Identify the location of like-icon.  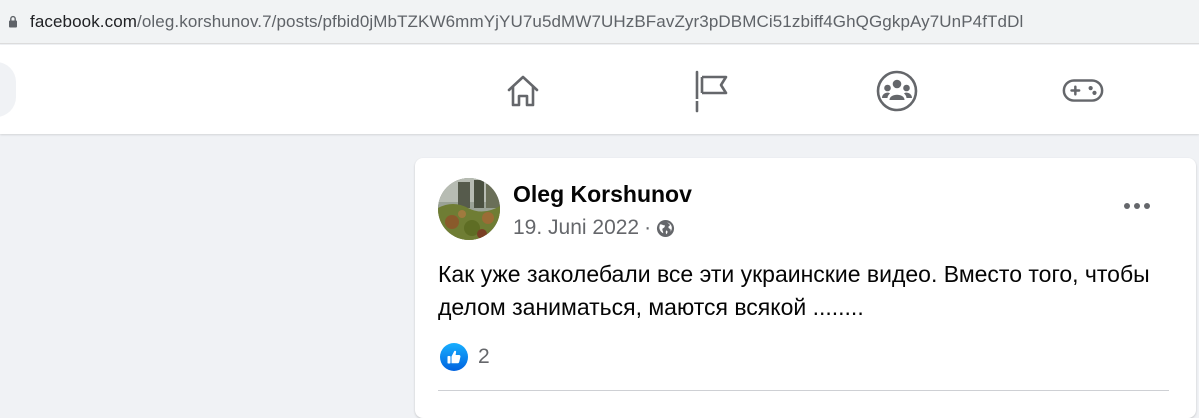
(454, 357).